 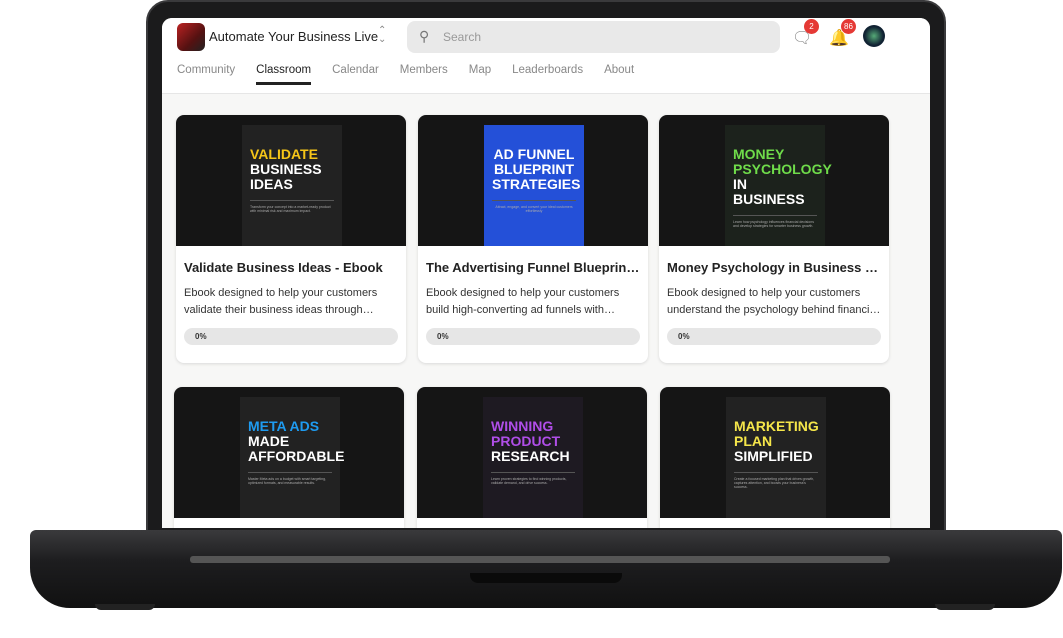 I want to click on notification-badge: 86, so click(x=848, y=26).